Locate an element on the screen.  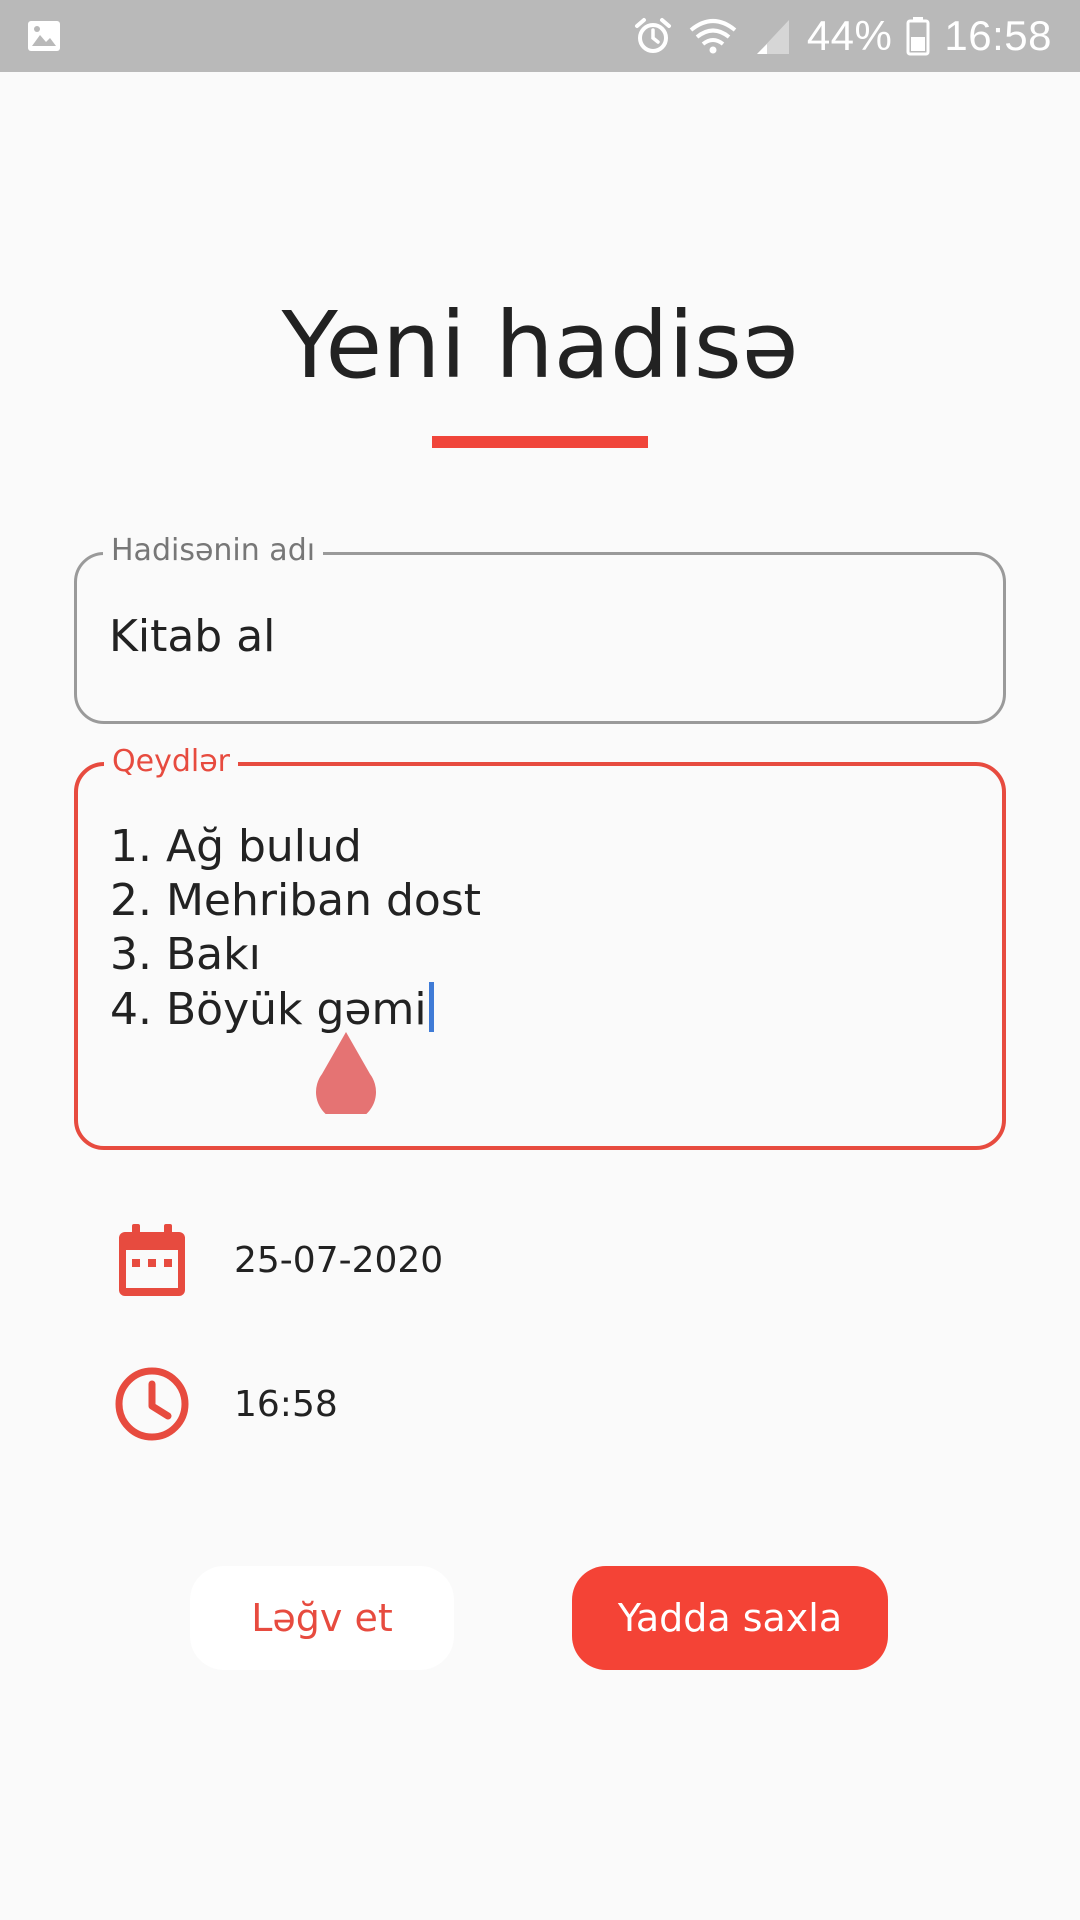
clock-icon is located at coordinates (152, 1404).